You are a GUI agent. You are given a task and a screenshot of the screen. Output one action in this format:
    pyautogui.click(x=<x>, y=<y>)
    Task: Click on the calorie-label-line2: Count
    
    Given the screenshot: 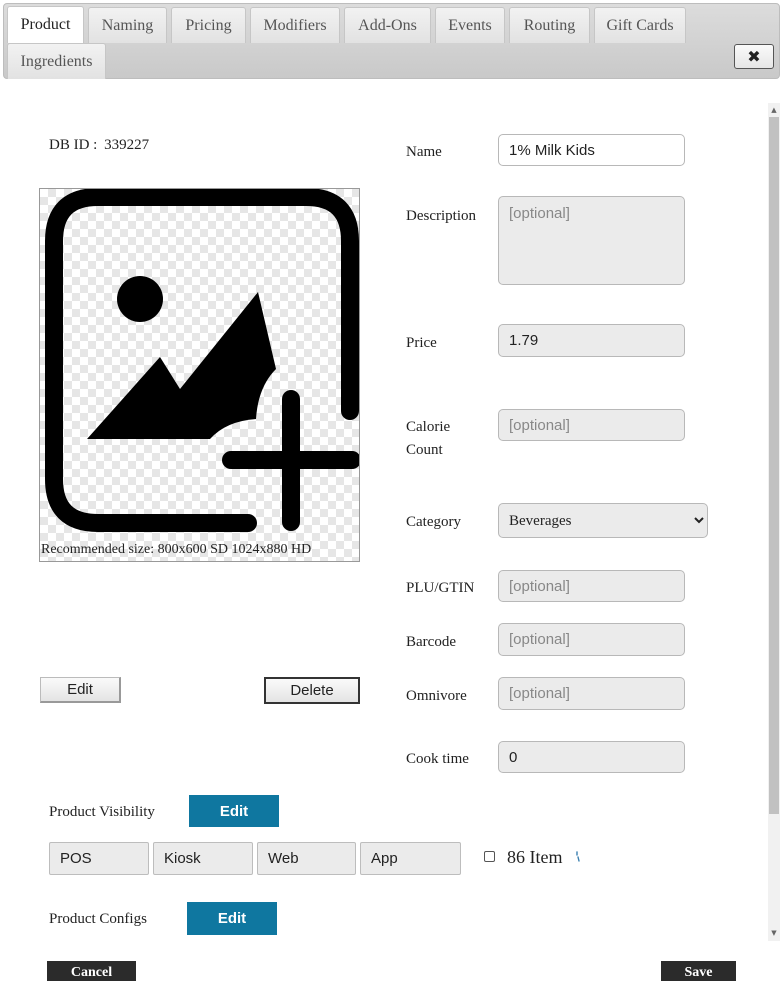 What is the action you would take?
    pyautogui.click(x=424, y=450)
    